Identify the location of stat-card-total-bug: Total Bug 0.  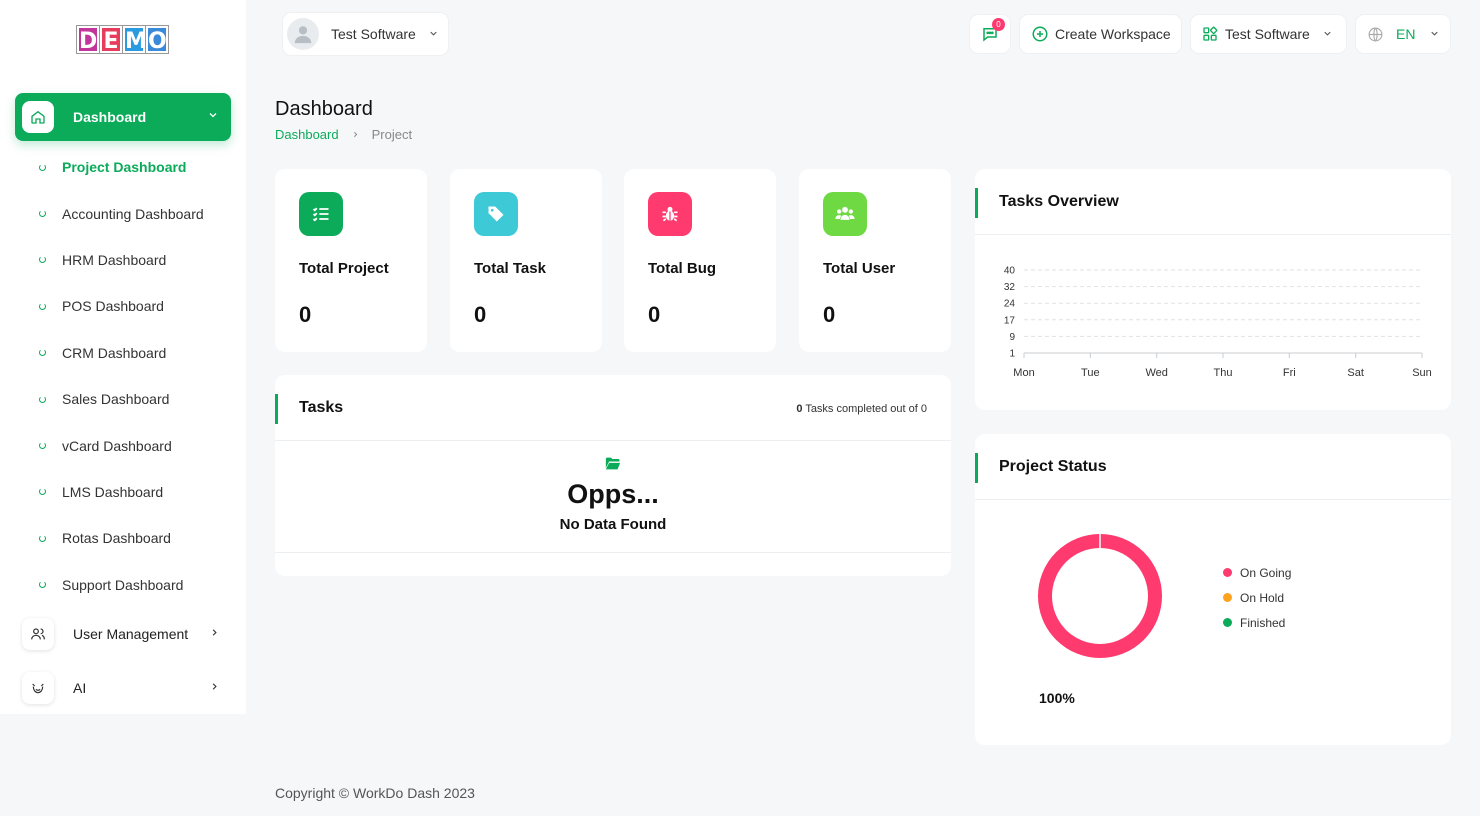
(700, 260).